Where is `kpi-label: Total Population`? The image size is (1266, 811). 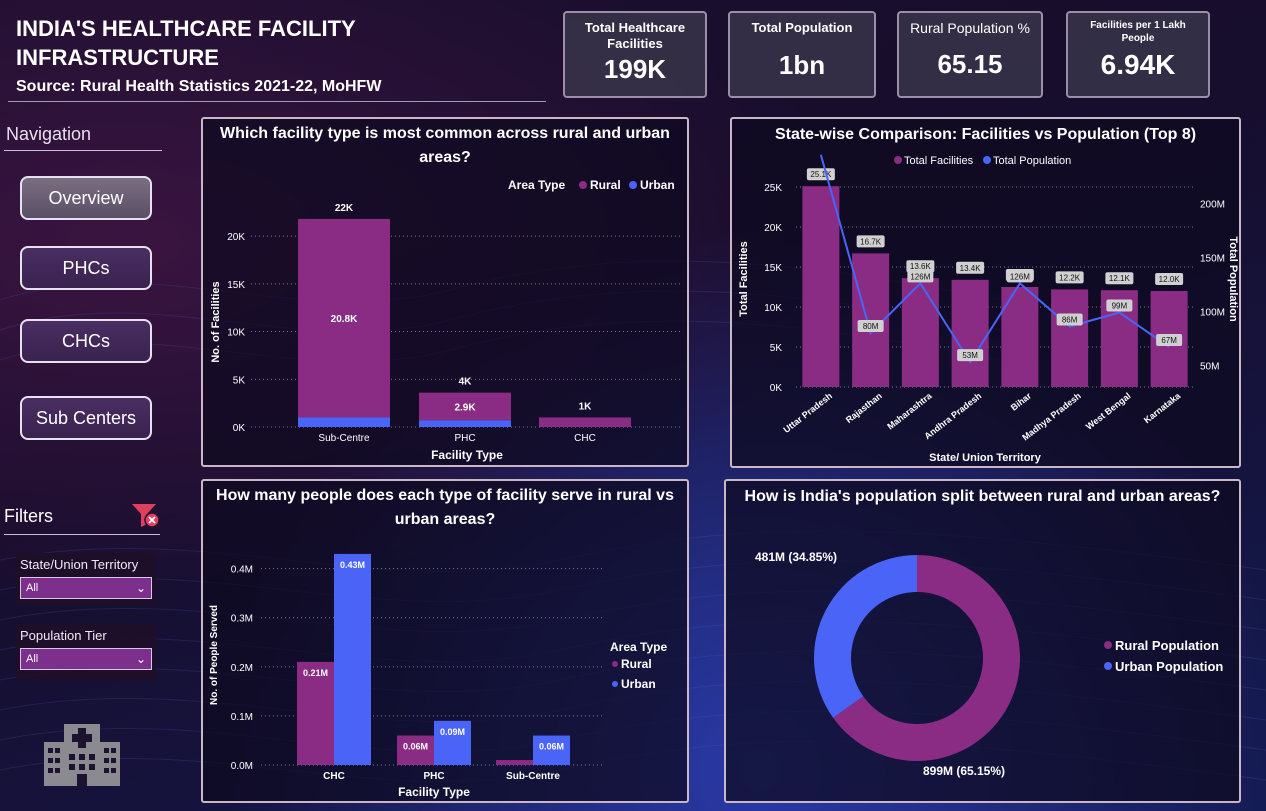
kpi-label: Total Population is located at coordinates (802, 27).